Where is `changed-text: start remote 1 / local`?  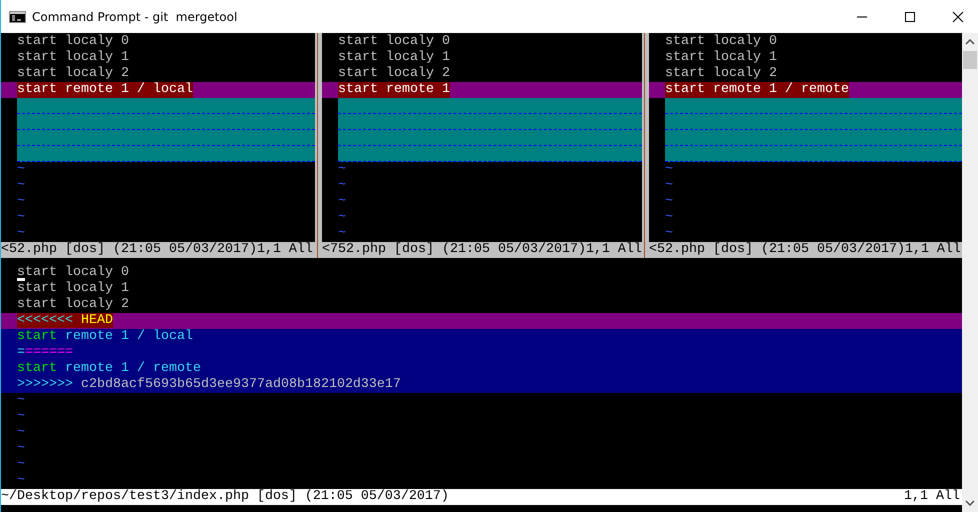 changed-text: start remote 1 / local is located at coordinates (105, 90).